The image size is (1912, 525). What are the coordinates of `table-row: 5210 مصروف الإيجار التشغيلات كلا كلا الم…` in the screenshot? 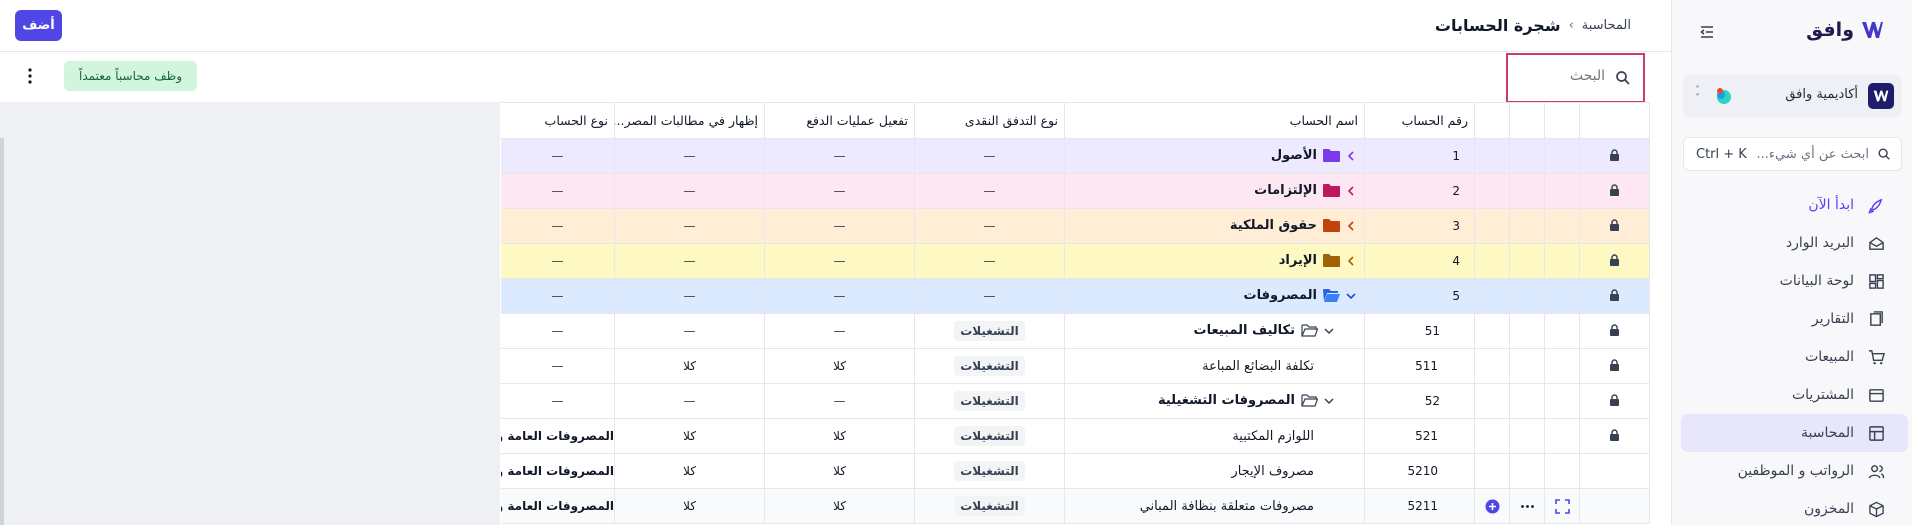 It's located at (1075, 471).